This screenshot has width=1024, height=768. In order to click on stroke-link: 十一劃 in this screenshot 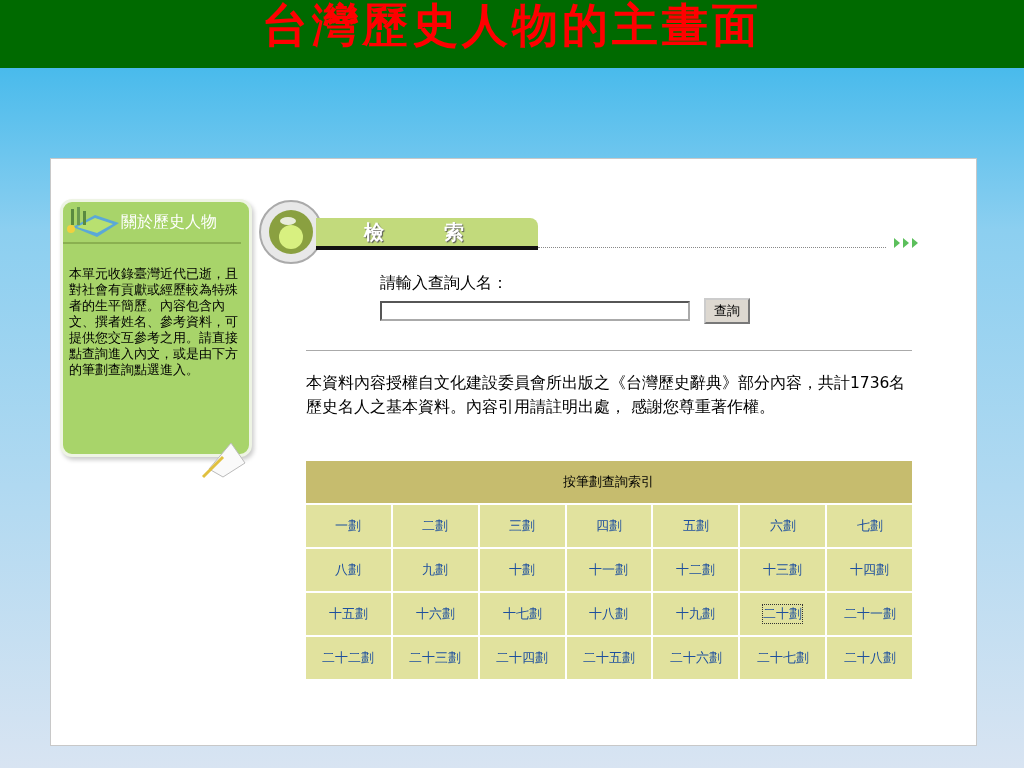, I will do `click(609, 570)`.